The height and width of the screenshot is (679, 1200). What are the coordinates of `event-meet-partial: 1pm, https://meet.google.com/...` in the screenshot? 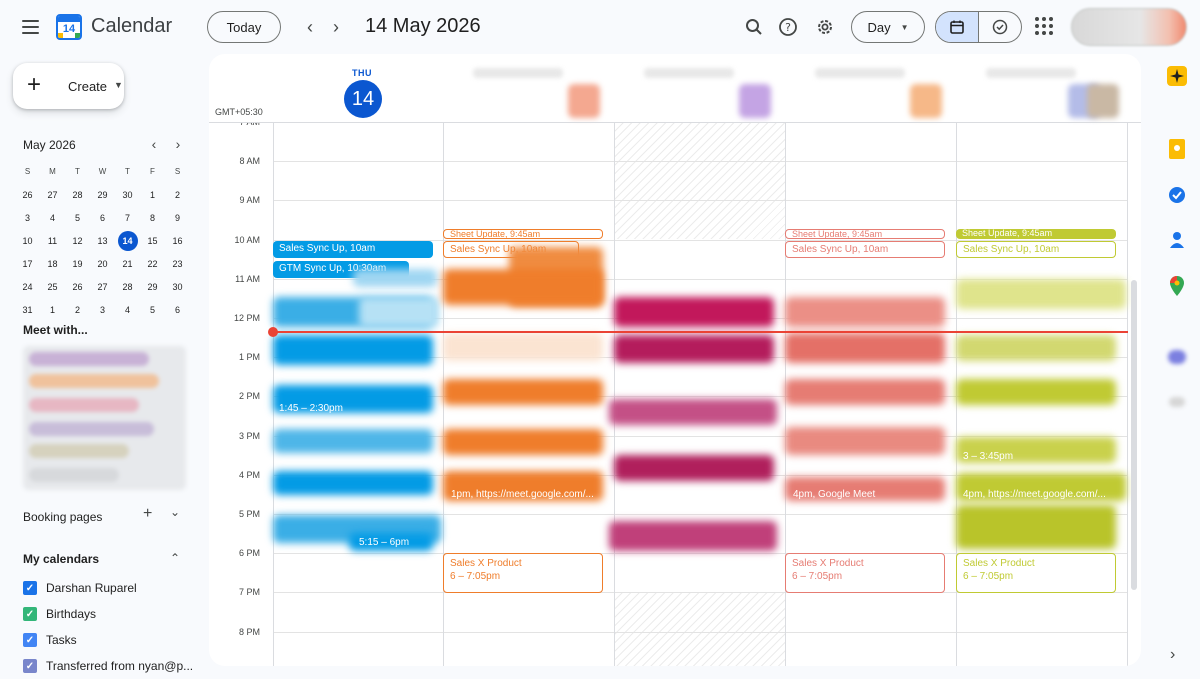 It's located at (522, 494).